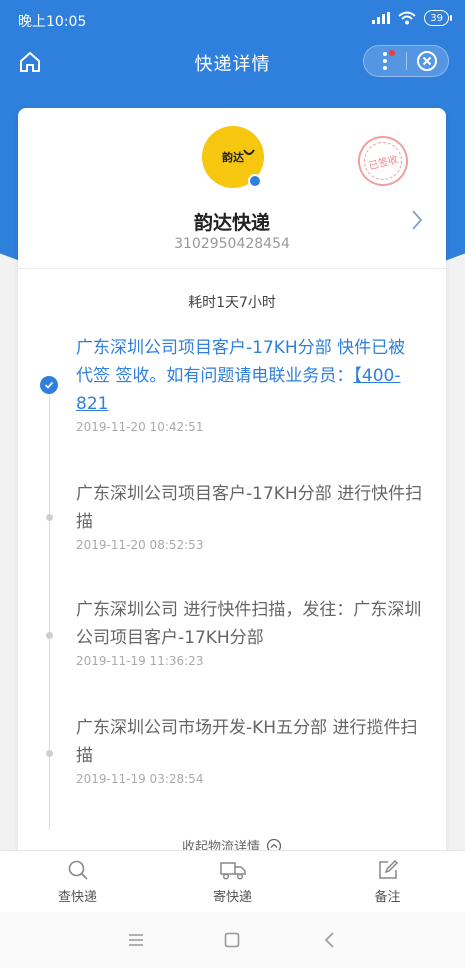  What do you see at coordinates (77, 897) in the screenshot?
I see `tab-label: 查快递` at bounding box center [77, 897].